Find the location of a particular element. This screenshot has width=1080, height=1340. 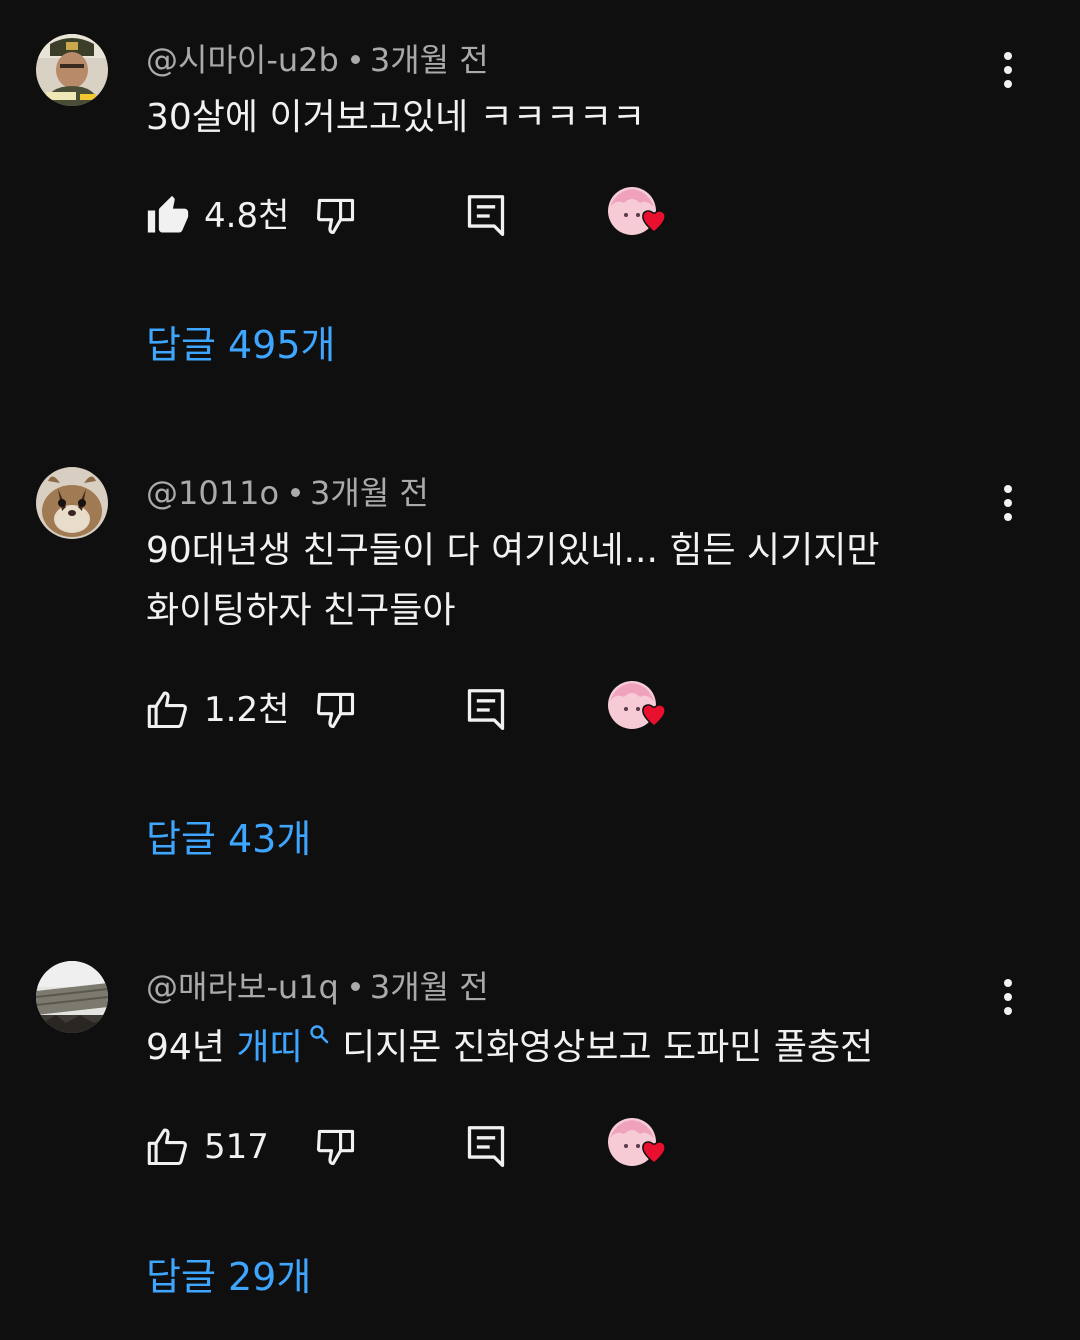

like-button: 517 is located at coordinates (207, 1147).